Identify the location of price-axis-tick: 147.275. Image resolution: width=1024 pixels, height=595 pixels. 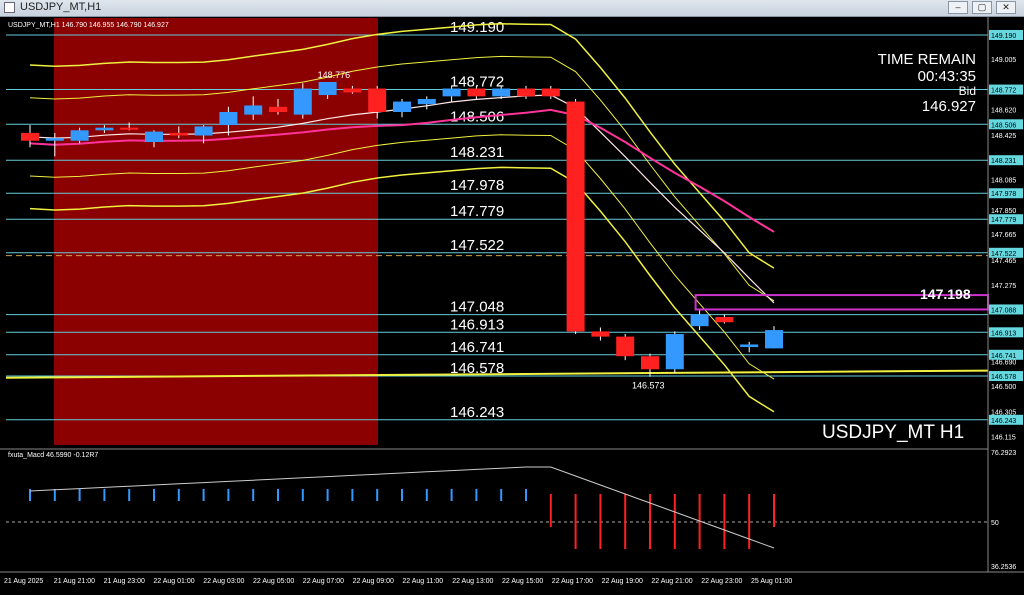
(1003, 286).